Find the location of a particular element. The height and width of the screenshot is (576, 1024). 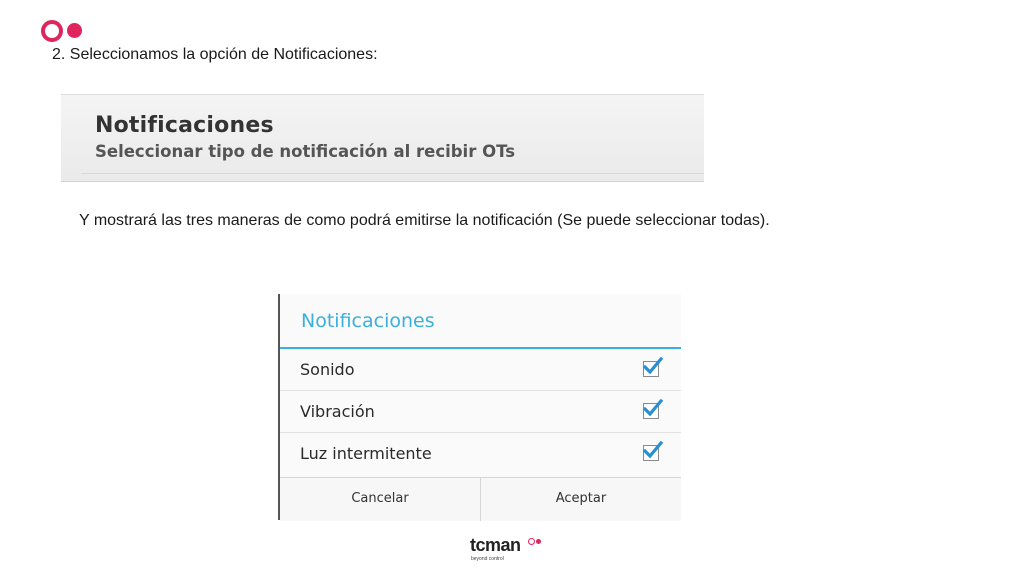

option-label: Sonido is located at coordinates (327, 369).